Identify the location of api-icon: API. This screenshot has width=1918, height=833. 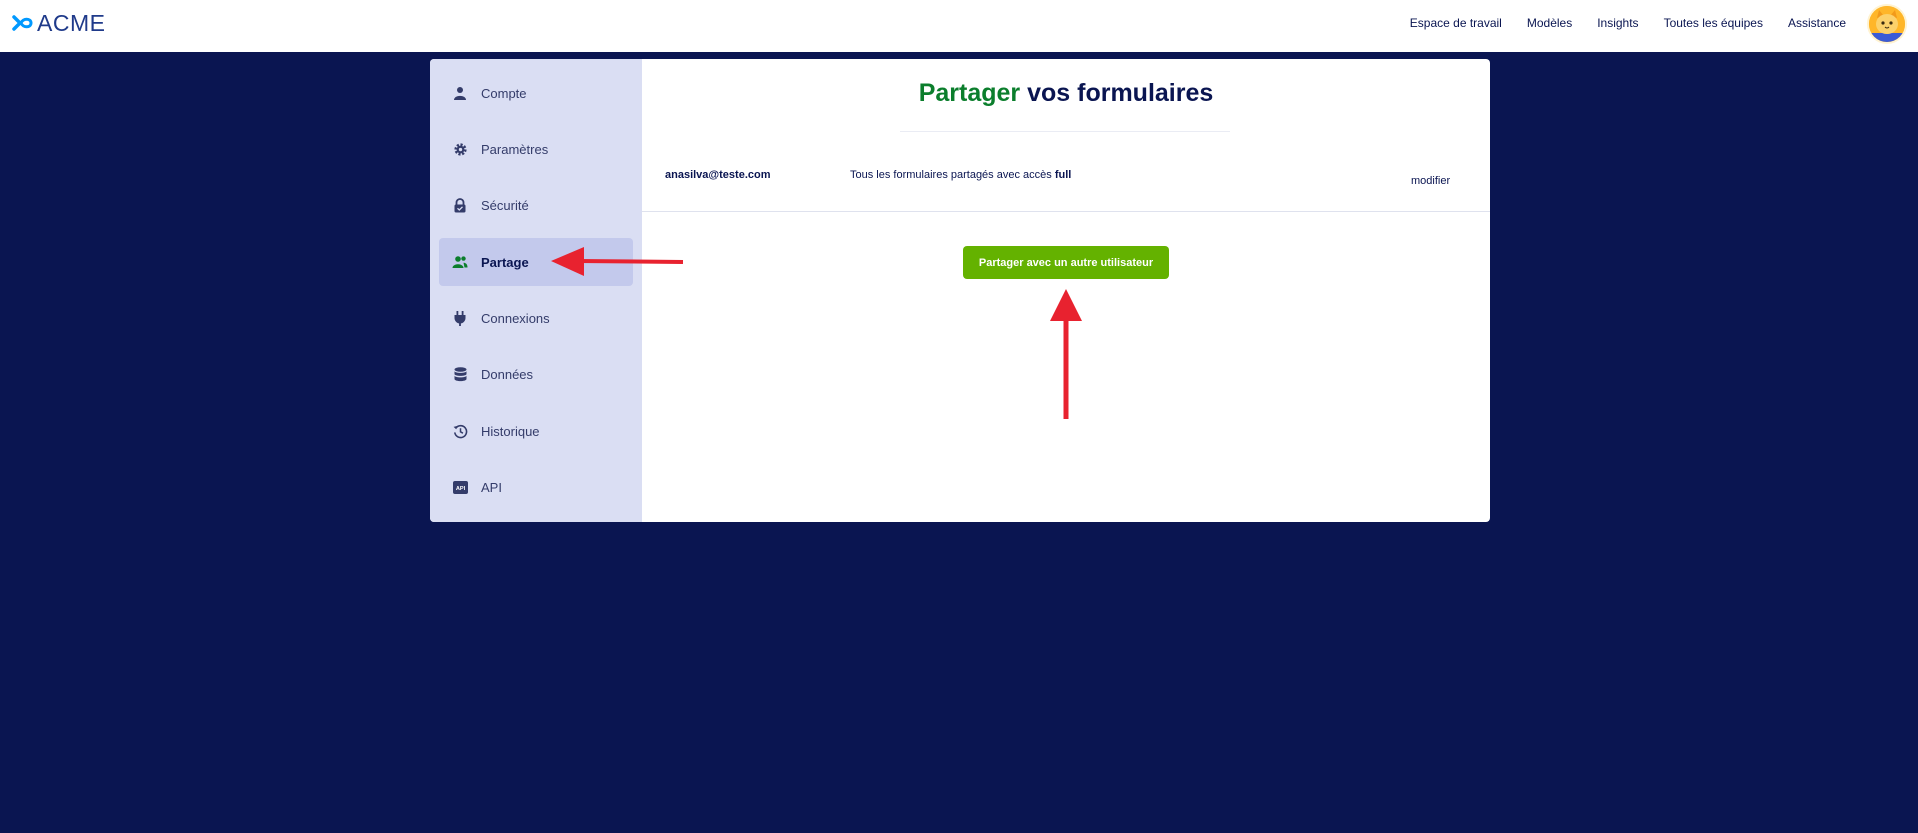
(460, 487).